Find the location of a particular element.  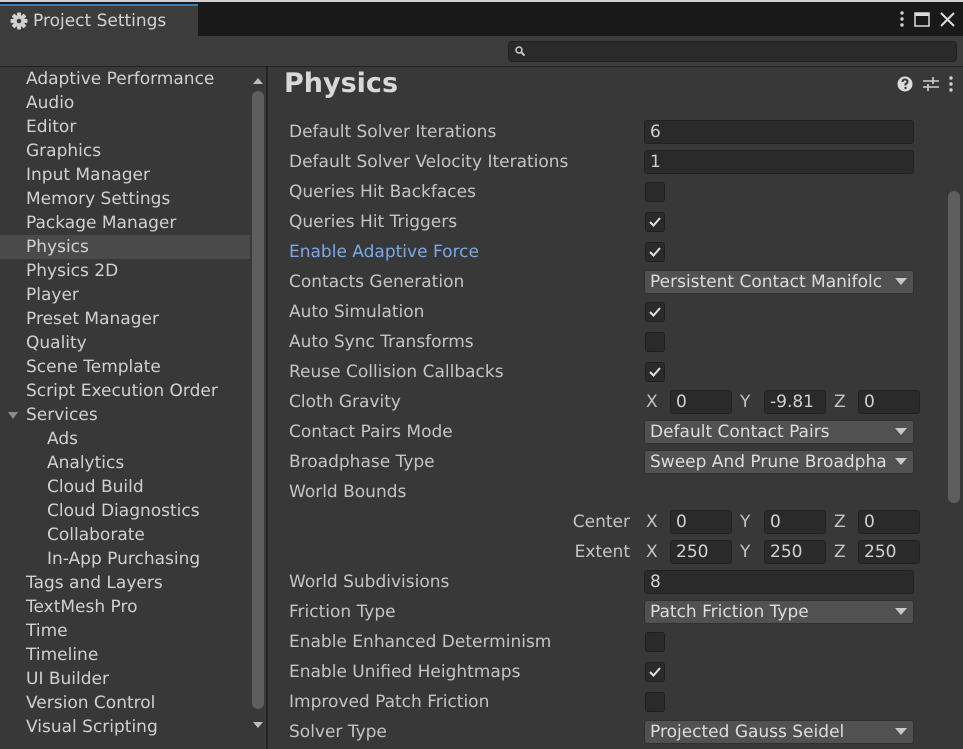

sliders-icon is located at coordinates (931, 84).